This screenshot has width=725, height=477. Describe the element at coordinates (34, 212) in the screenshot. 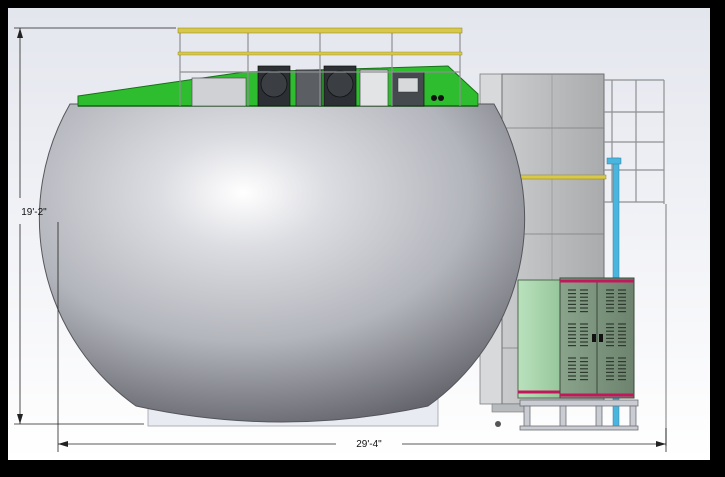

I see `height-dimension-label: 19'-2"` at that location.